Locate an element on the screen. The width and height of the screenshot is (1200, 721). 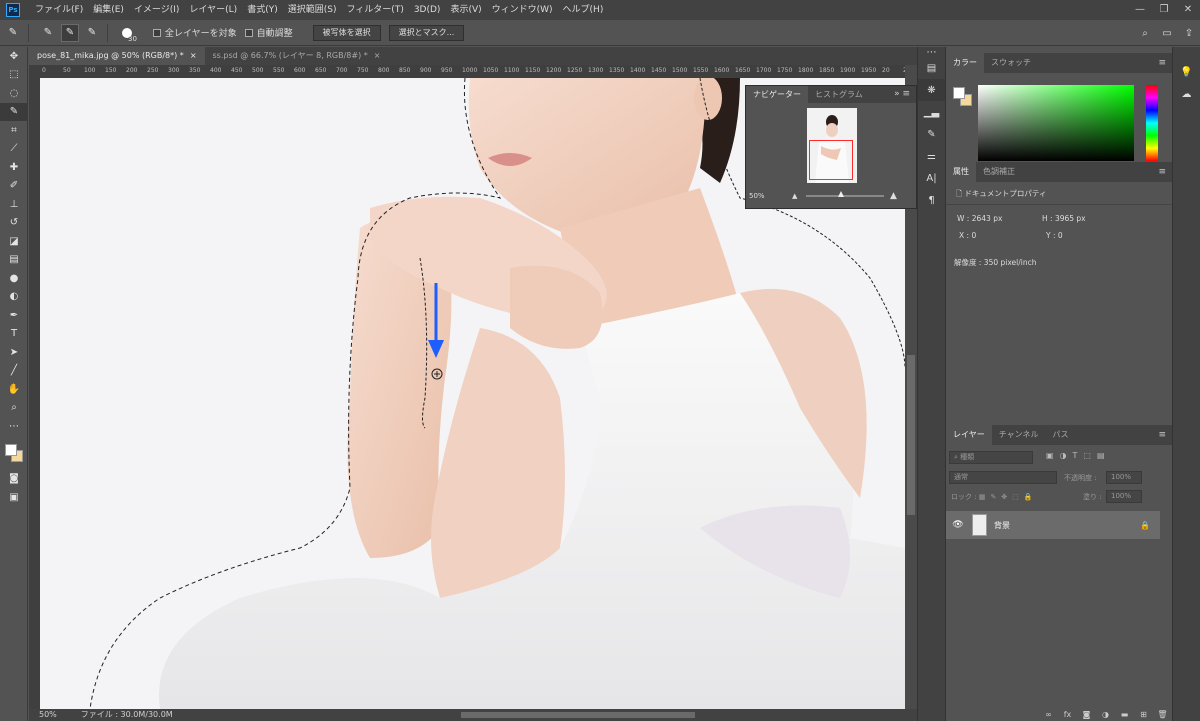
paragraph-panel-icon: ¶ is located at coordinates (931, 200).